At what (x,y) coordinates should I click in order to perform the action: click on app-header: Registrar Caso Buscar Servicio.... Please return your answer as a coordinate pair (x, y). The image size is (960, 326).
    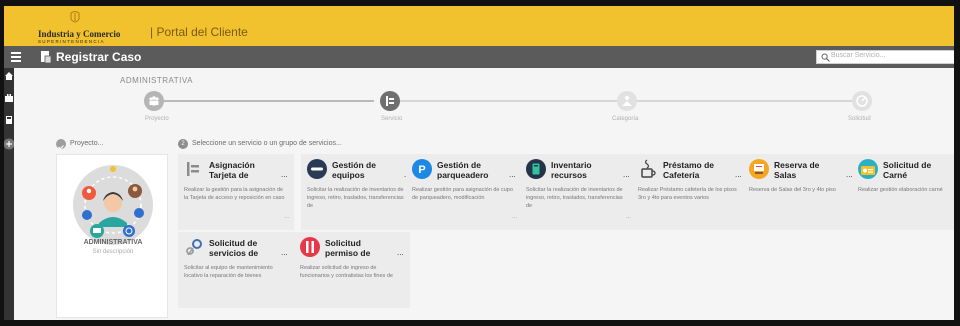
    Looking at the image, I should click on (480, 57).